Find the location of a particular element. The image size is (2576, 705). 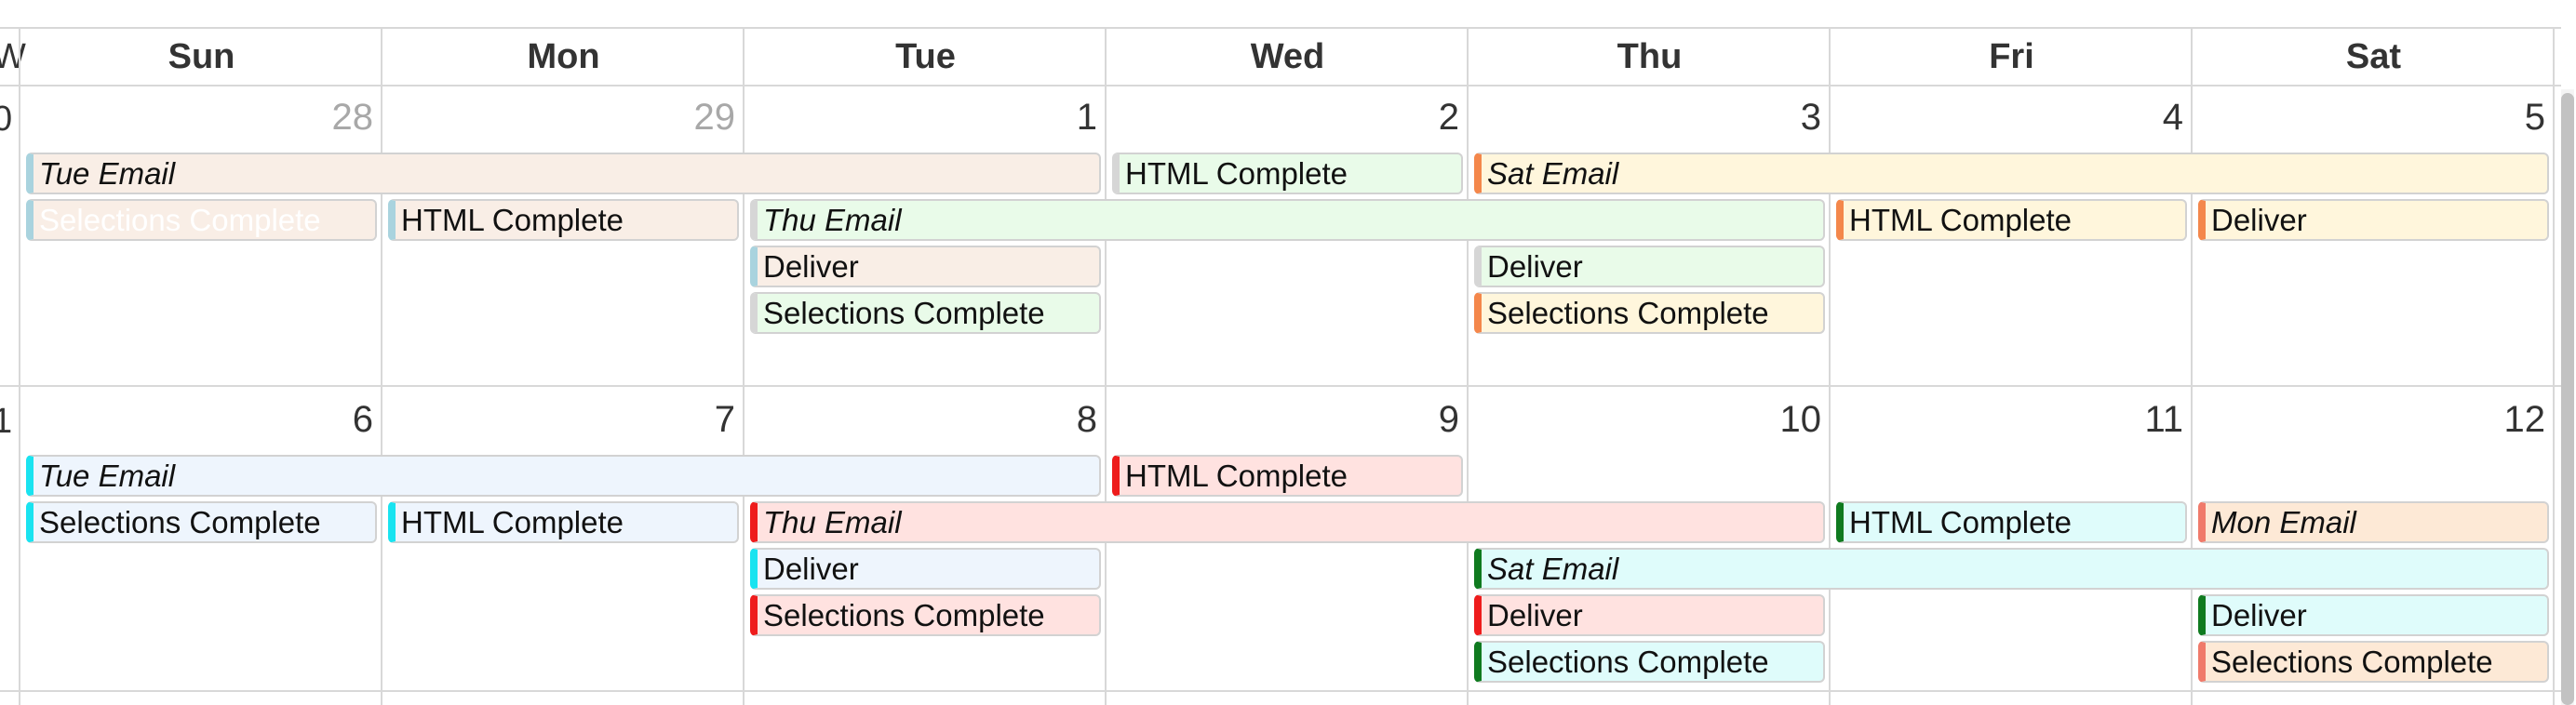

day-header-fri: Fri is located at coordinates (2011, 56).